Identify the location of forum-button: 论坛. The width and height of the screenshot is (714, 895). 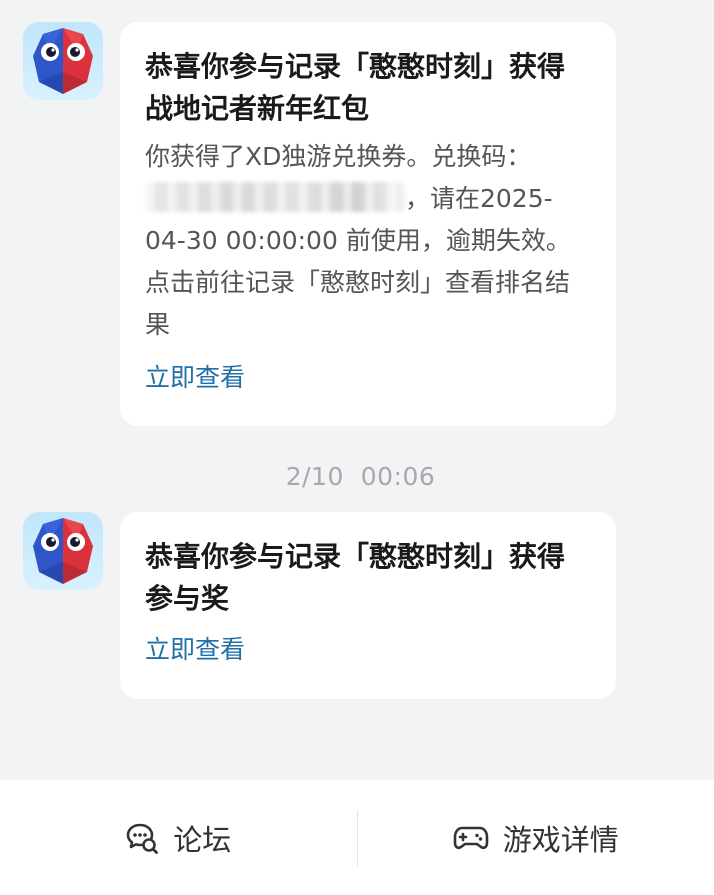
(178, 837).